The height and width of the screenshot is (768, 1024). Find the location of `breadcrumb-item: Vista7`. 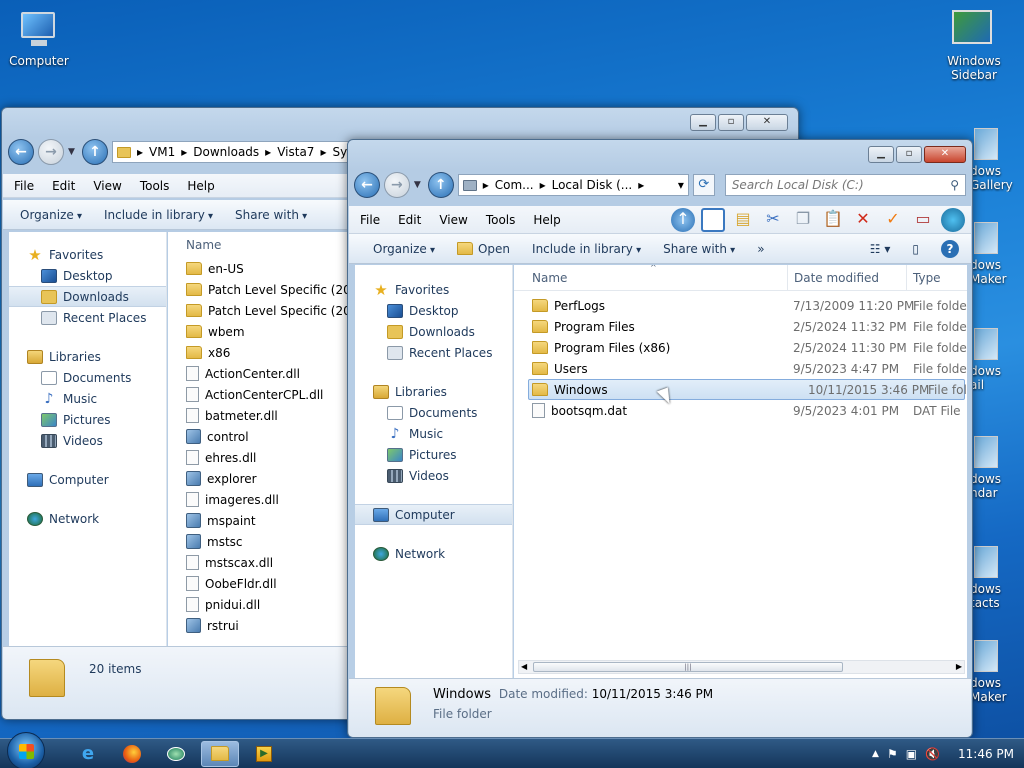

breadcrumb-item: Vista7 is located at coordinates (295, 152).